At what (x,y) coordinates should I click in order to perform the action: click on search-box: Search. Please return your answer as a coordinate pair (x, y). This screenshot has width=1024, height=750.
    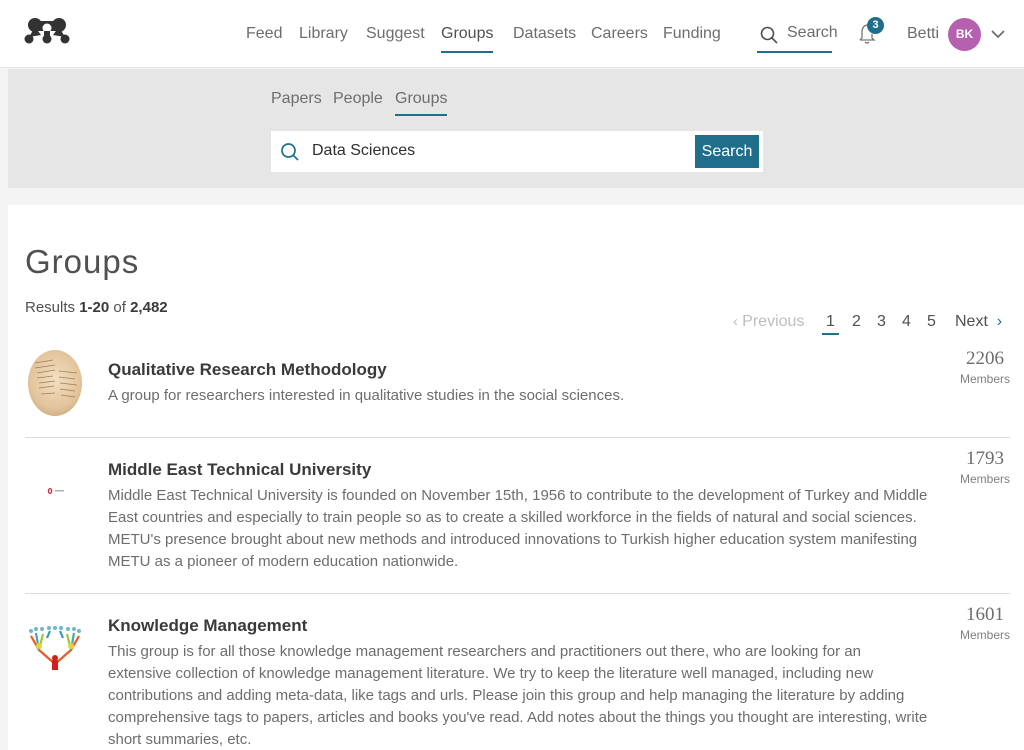
    Looking at the image, I should click on (517, 151).